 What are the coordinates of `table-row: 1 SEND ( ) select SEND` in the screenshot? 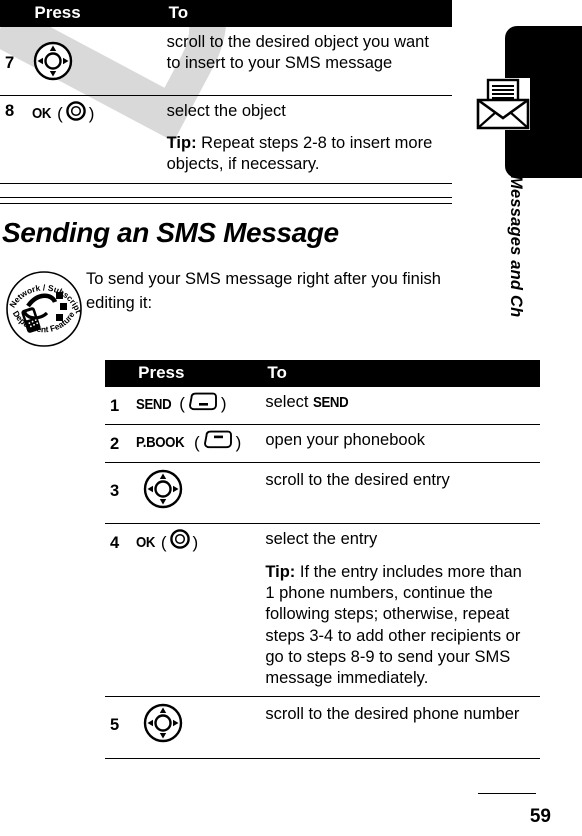 It's located at (322, 405).